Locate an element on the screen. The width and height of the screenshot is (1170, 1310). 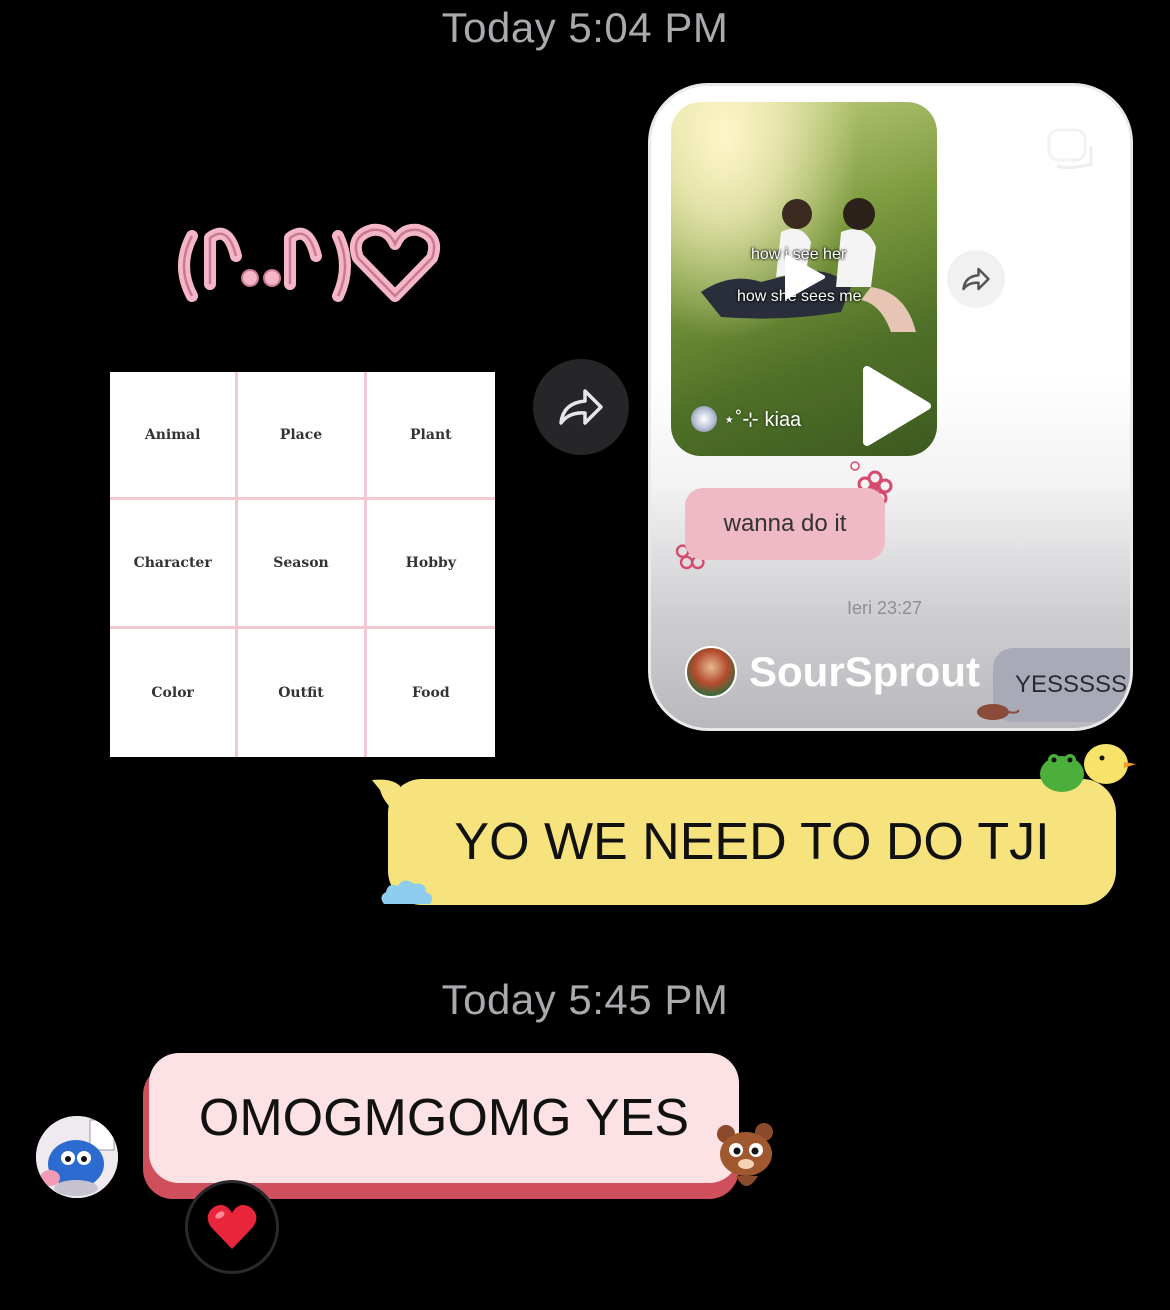
frog-duck-sticker-icon is located at coordinates (1088, 768).